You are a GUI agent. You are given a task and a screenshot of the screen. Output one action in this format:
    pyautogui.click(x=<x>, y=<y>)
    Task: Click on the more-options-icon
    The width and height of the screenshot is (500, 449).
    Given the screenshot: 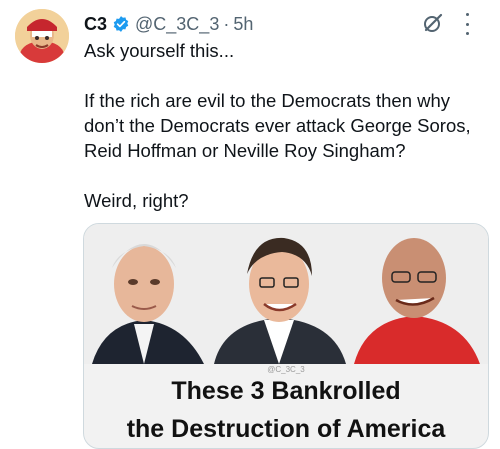 What is the action you would take?
    pyautogui.click(x=467, y=24)
    